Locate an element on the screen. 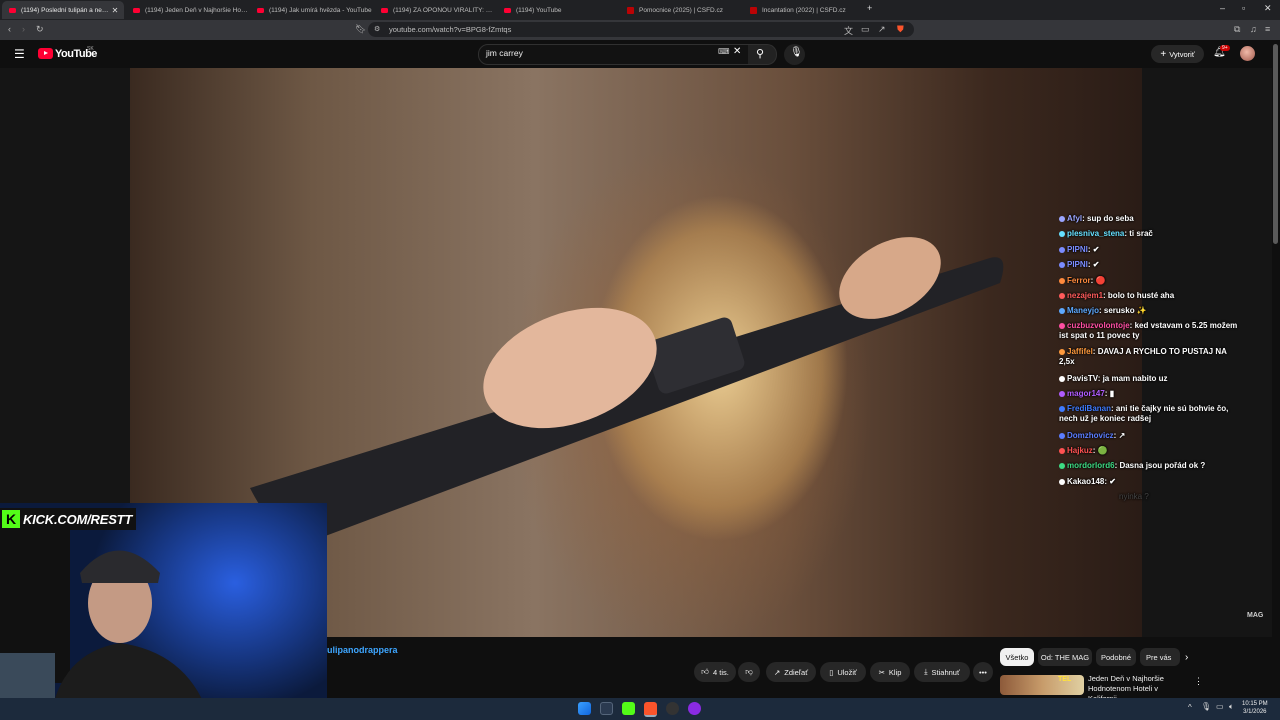 This screenshot has height=720, width=1280. brave-shield-icon: ⛊ is located at coordinates (900, 29).